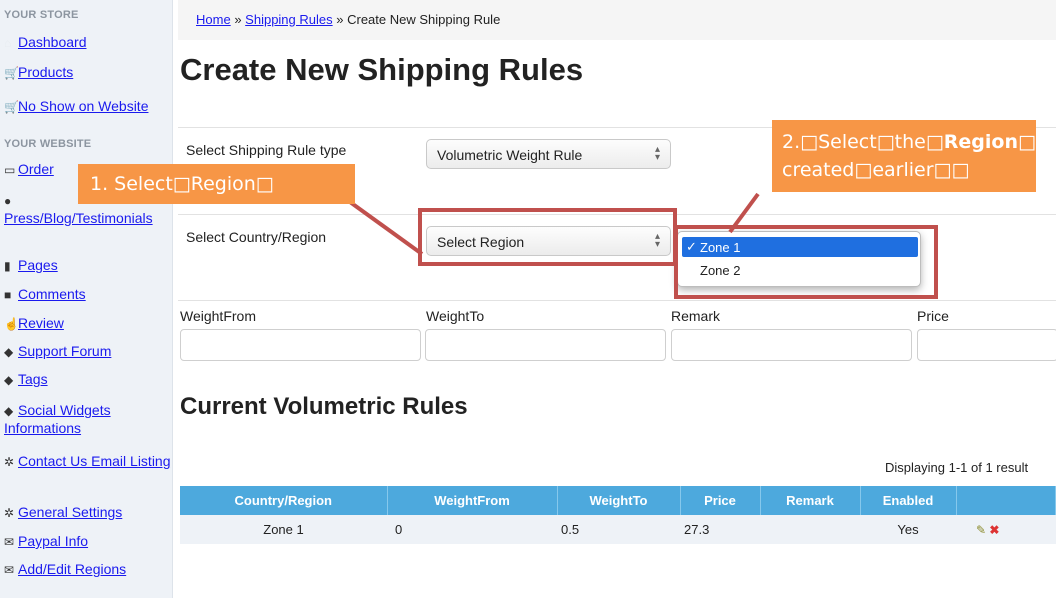  What do you see at coordinates (8, 295) in the screenshot?
I see `comment-icon: ■` at bounding box center [8, 295].